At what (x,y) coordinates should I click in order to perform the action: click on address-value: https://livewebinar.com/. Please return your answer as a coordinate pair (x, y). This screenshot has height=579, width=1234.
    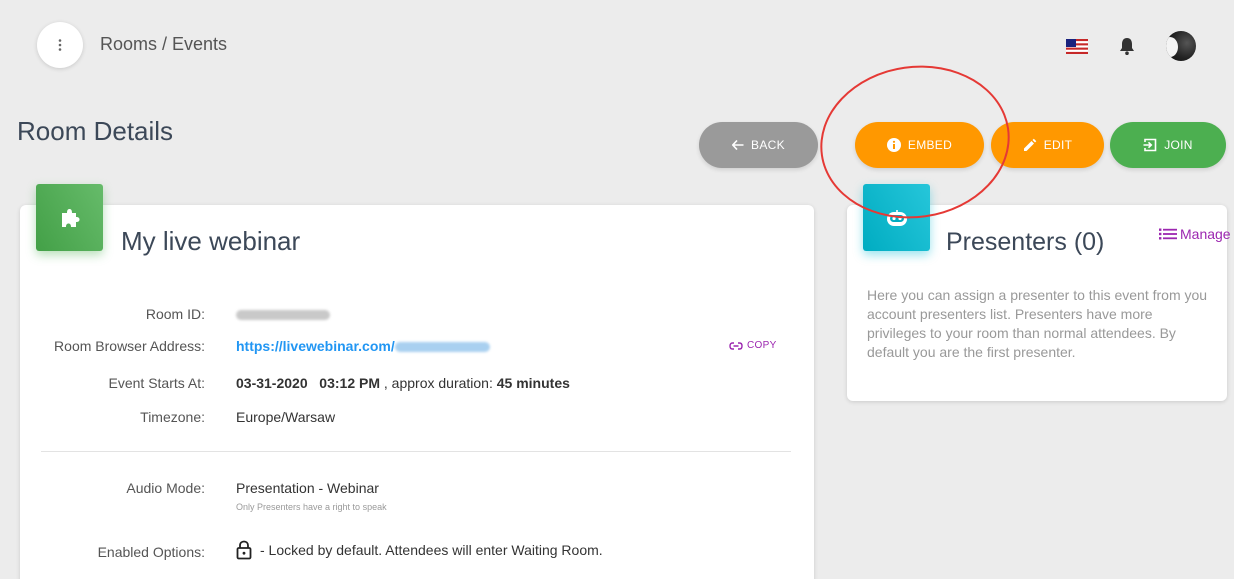
    Looking at the image, I should click on (363, 346).